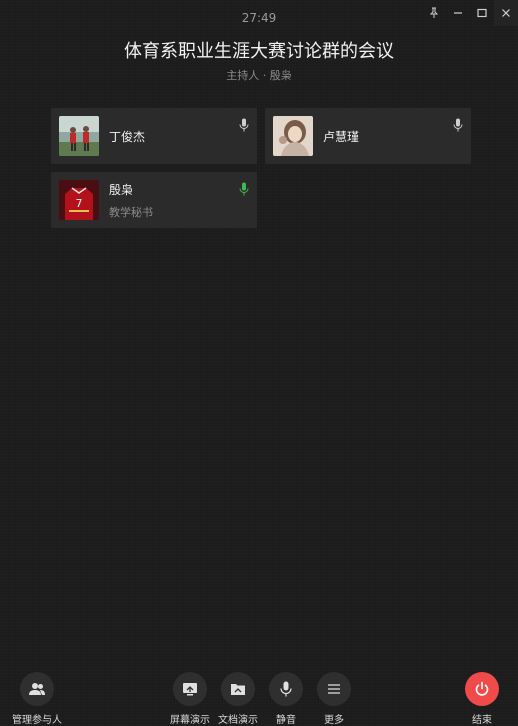 This screenshot has height=726, width=518. What do you see at coordinates (37, 720) in the screenshot?
I see `manage-participants-label: 管理参与人` at bounding box center [37, 720].